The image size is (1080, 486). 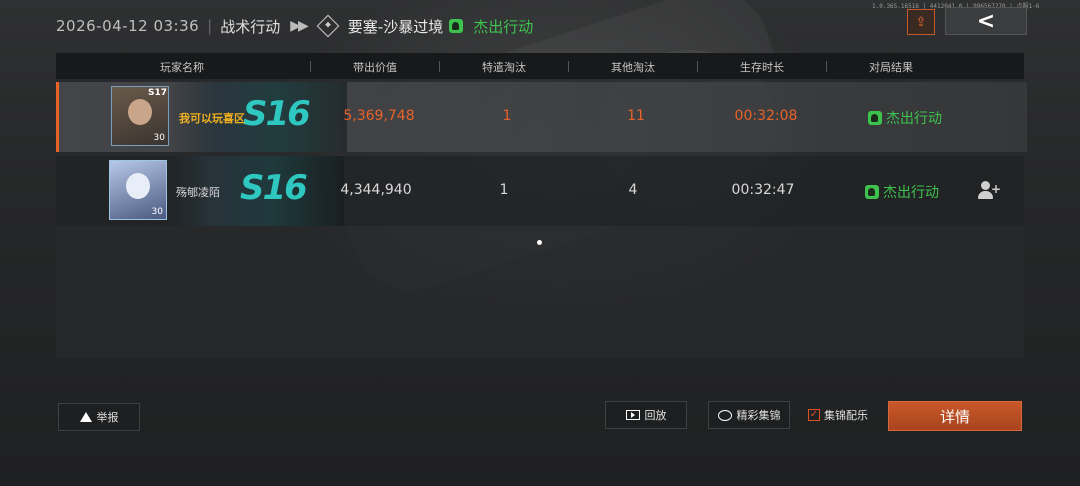 I want to click on details-label: 详情, so click(x=954, y=416).